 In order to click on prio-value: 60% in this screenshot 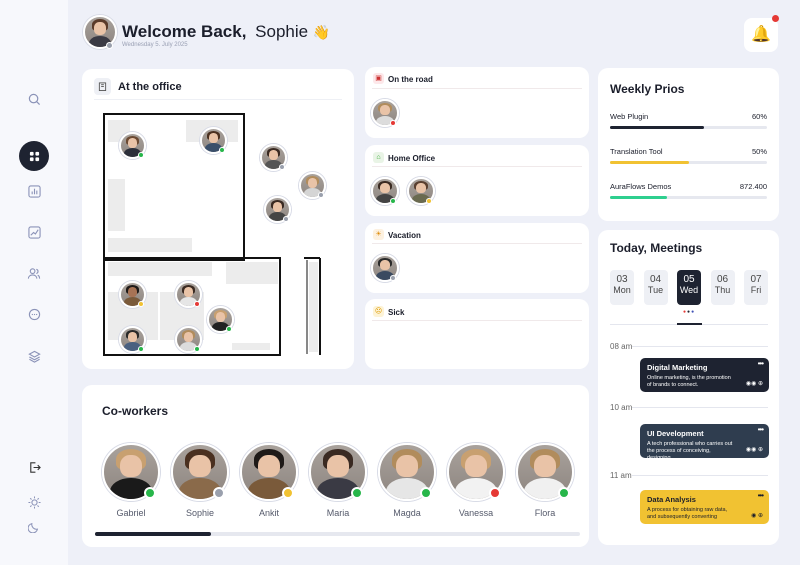, I will do `click(759, 116)`.